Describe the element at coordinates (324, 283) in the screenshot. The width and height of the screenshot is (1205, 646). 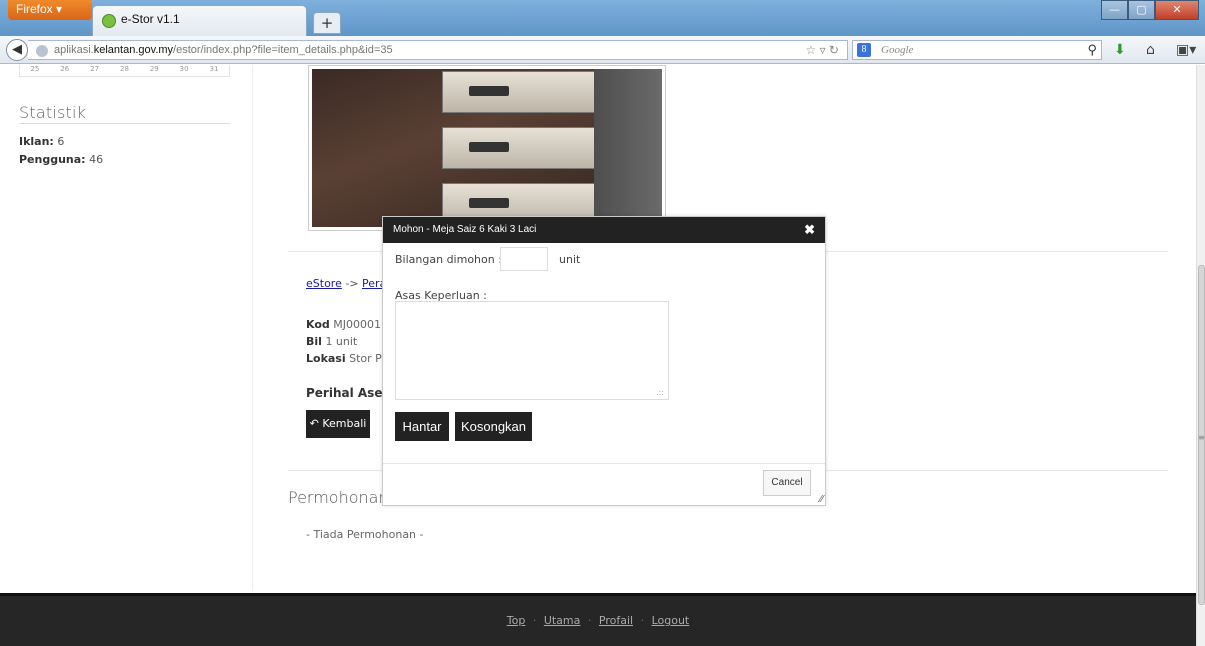
I see `breadcrumb-estore-link: eStore` at that location.